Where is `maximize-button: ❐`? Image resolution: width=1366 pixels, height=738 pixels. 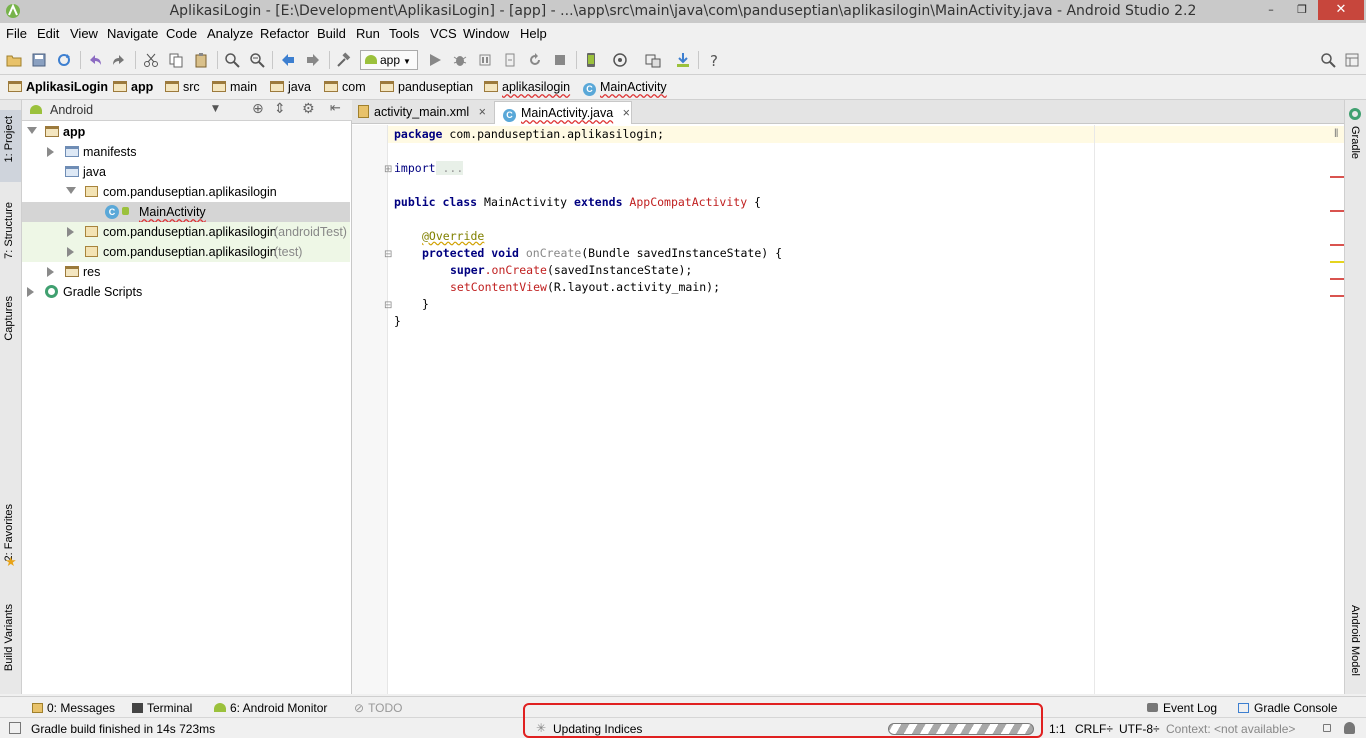
maximize-button: ❐ is located at coordinates (1302, 10).